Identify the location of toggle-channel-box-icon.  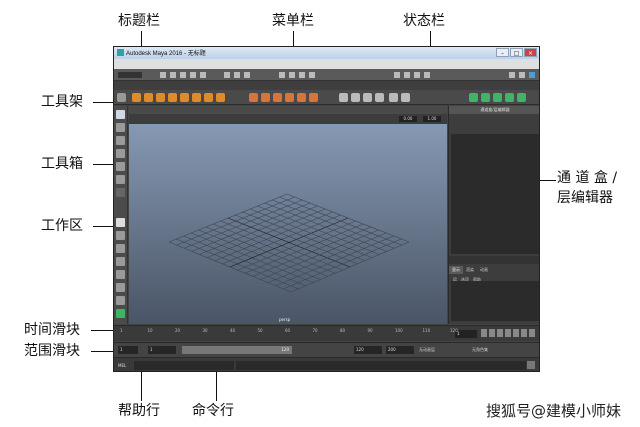
(532, 75).